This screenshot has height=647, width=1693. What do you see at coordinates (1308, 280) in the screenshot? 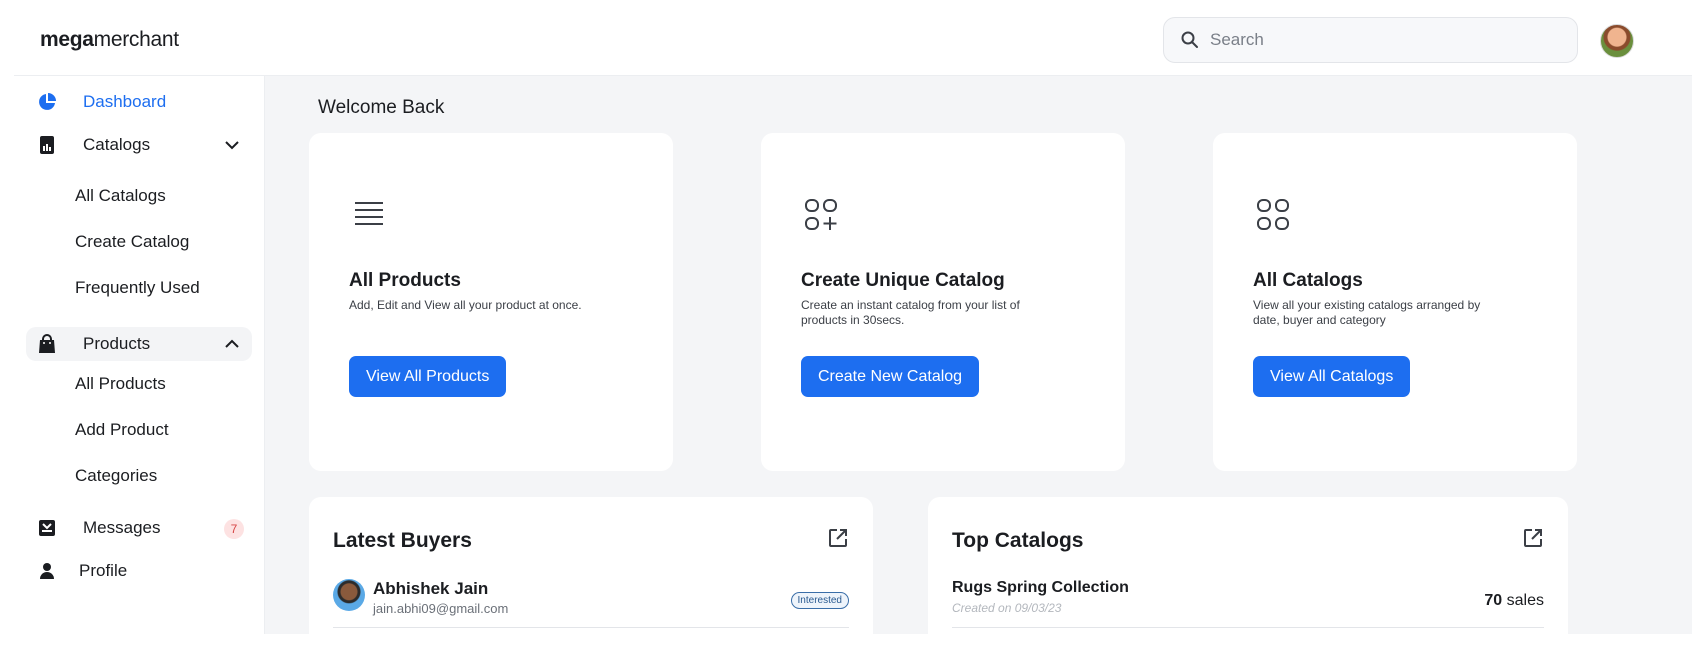
I see `card-title: All Catalogs` at bounding box center [1308, 280].